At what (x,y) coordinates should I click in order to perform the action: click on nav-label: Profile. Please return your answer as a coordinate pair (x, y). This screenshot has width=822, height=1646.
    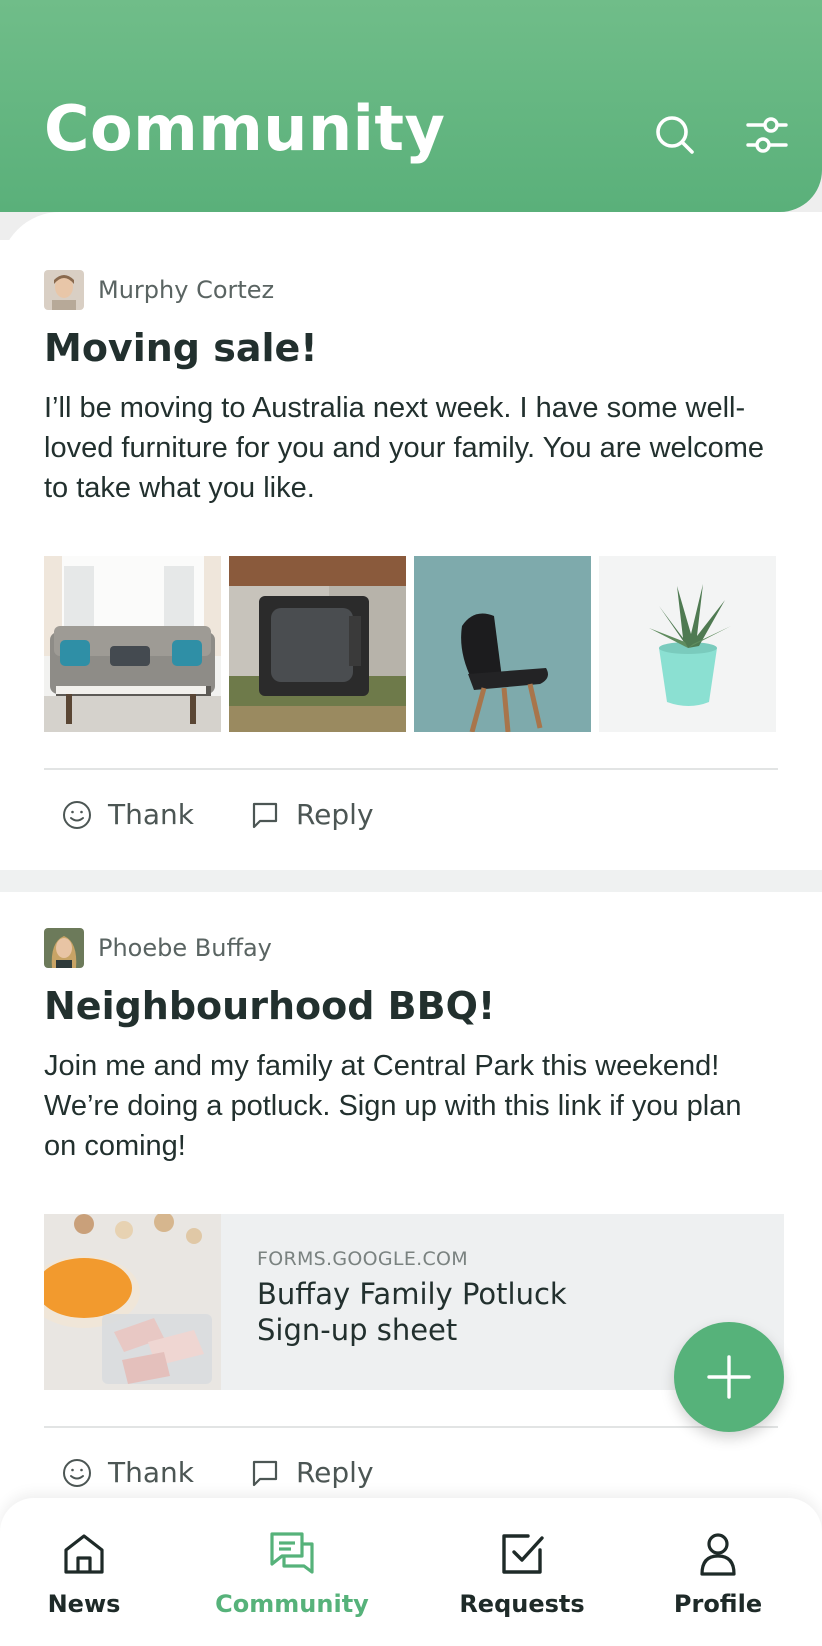
    Looking at the image, I should click on (718, 1604).